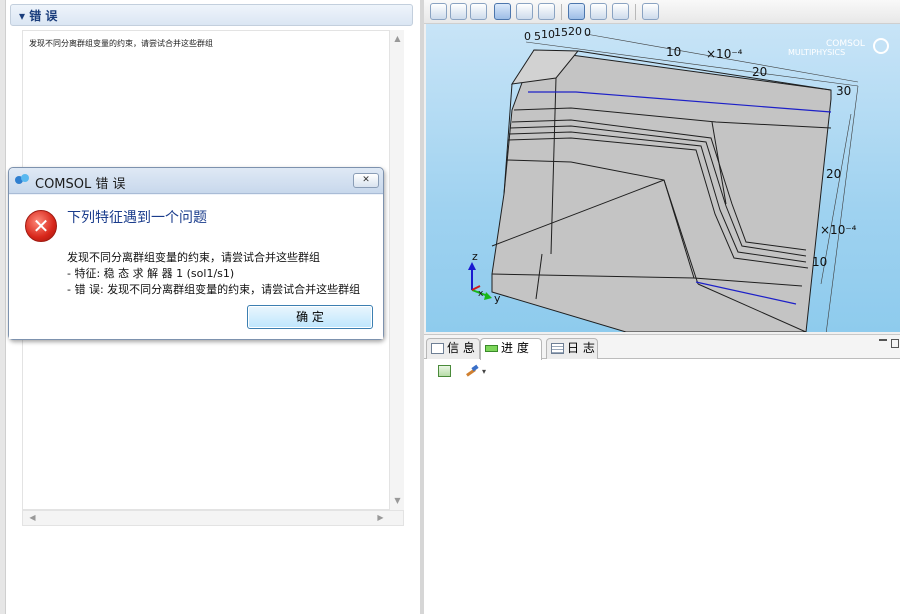 This screenshot has width=900, height=614. Describe the element at coordinates (515, 348) in the screenshot. I see `tab-label: 进 度` at that location.